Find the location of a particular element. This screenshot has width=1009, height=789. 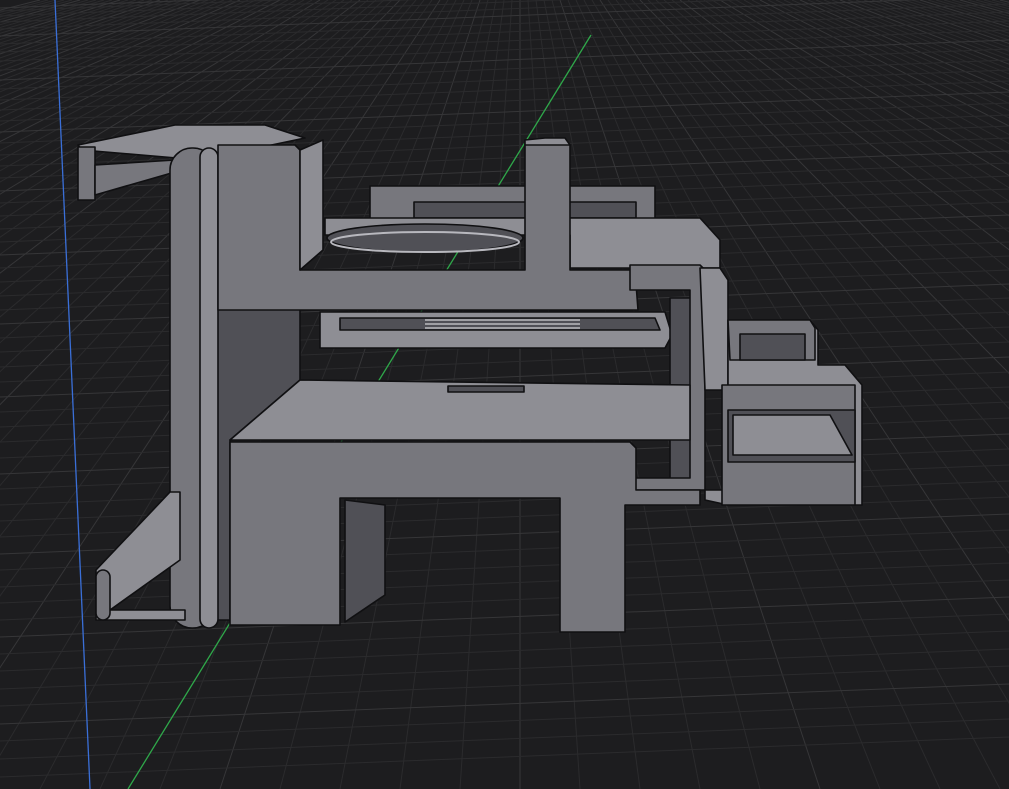

back-frame-part is located at coordinates (512, 203).